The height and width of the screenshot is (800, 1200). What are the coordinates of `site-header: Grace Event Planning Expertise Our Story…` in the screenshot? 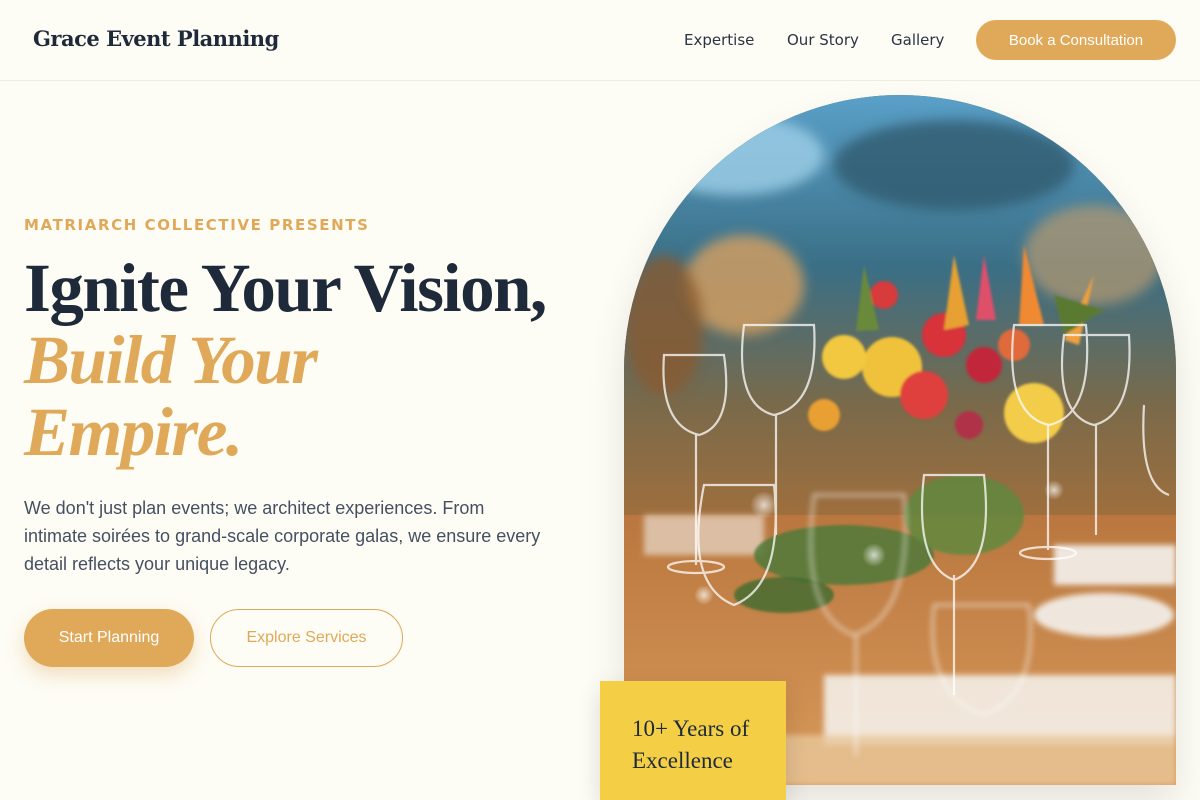 It's located at (600, 40).